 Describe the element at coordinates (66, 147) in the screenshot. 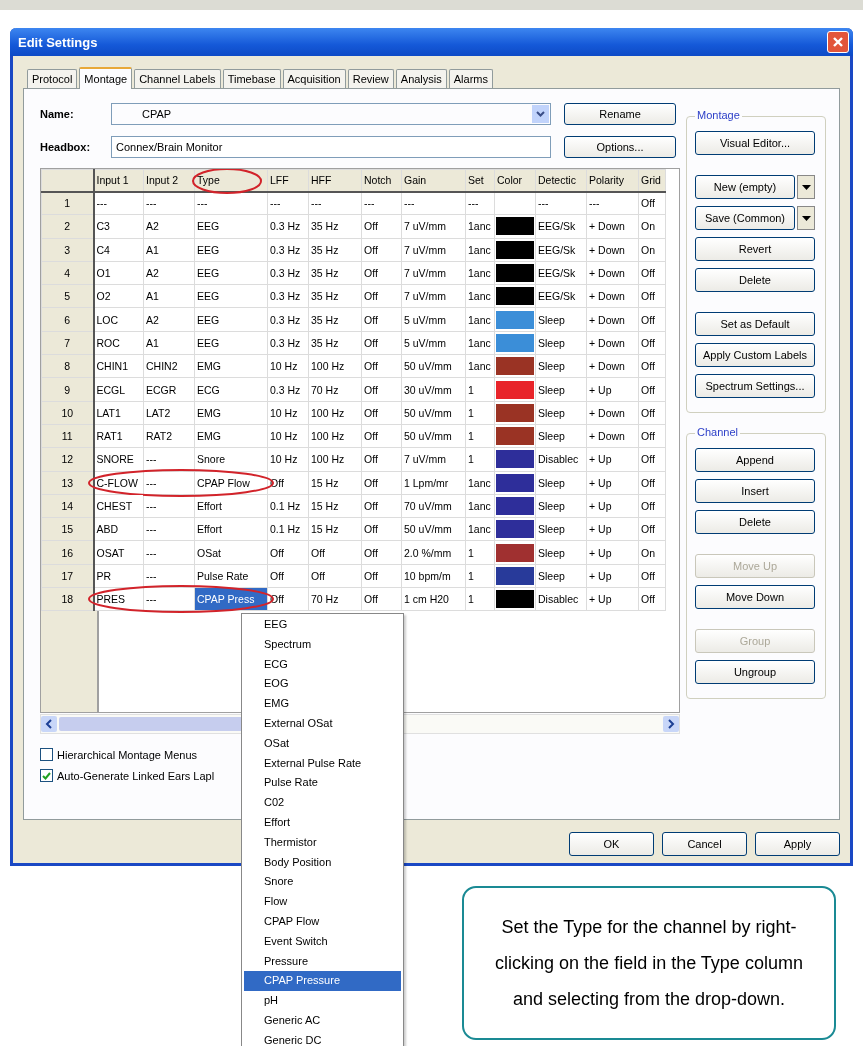

I see `headbox-label: Headbox:` at that location.